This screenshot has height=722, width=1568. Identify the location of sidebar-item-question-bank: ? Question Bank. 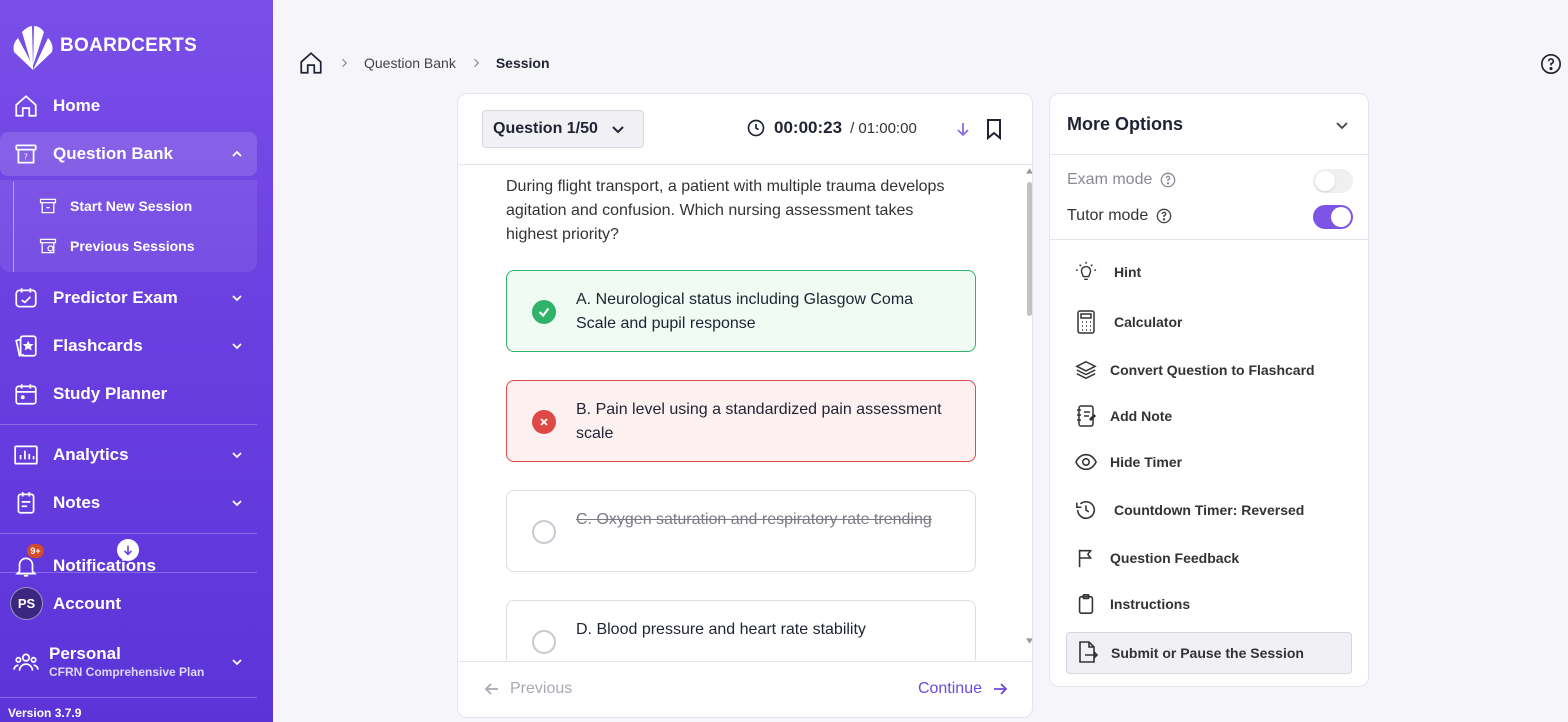
(128, 154).